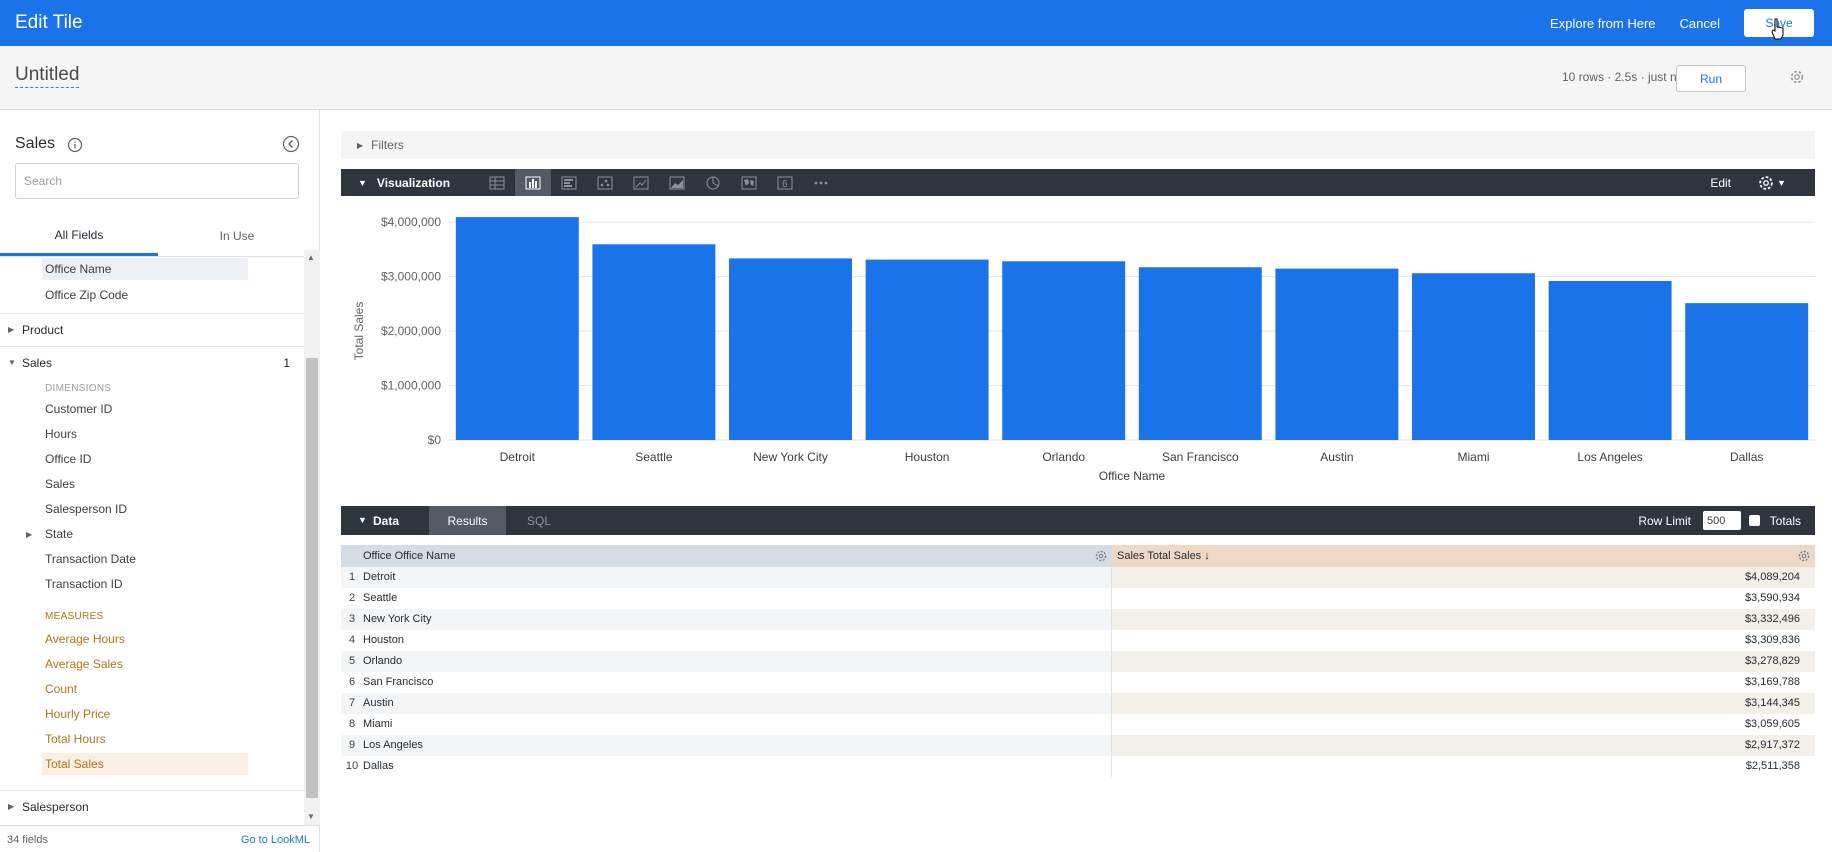 This screenshot has height=852, width=1832. What do you see at coordinates (413, 183) in the screenshot?
I see `visualization-label: Visualization` at bounding box center [413, 183].